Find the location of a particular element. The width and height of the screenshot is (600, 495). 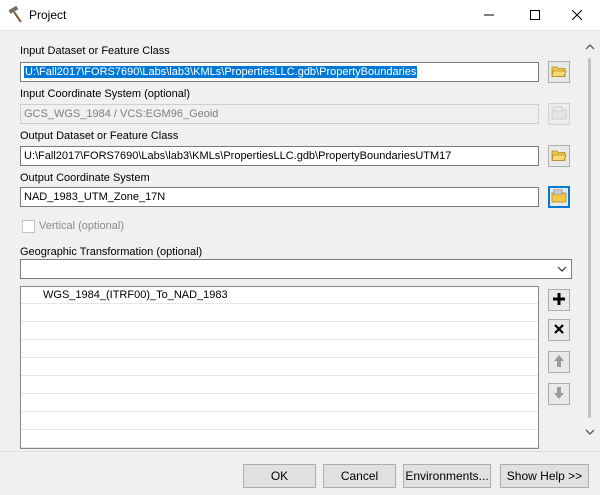

move-down-button is located at coordinates (559, 394).